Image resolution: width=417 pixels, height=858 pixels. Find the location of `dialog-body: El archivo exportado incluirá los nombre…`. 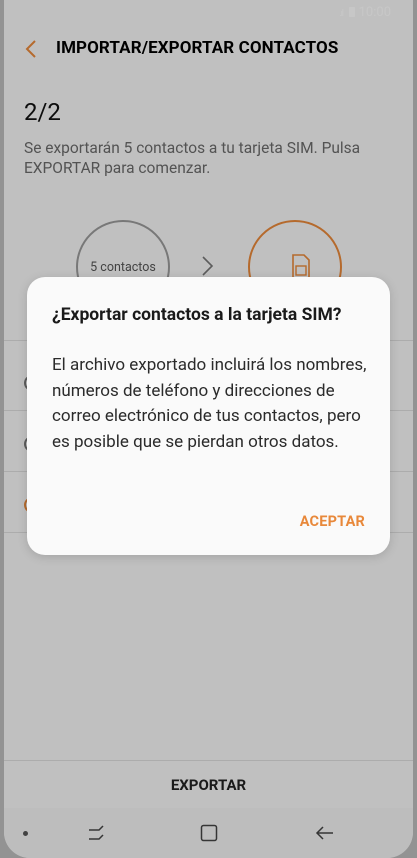

dialog-body: El archivo exportado incluirá los nombre… is located at coordinates (209, 403).